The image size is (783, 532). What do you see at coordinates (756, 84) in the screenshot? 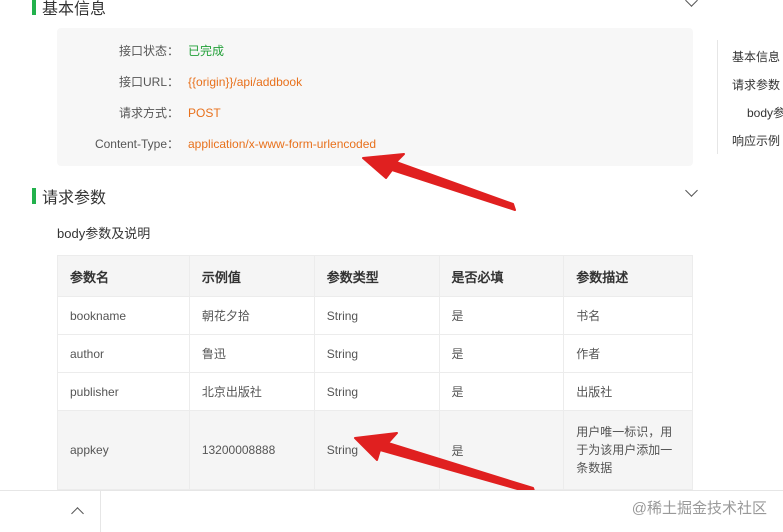
I see `toc-item-request-params: 请求参数` at bounding box center [756, 84].